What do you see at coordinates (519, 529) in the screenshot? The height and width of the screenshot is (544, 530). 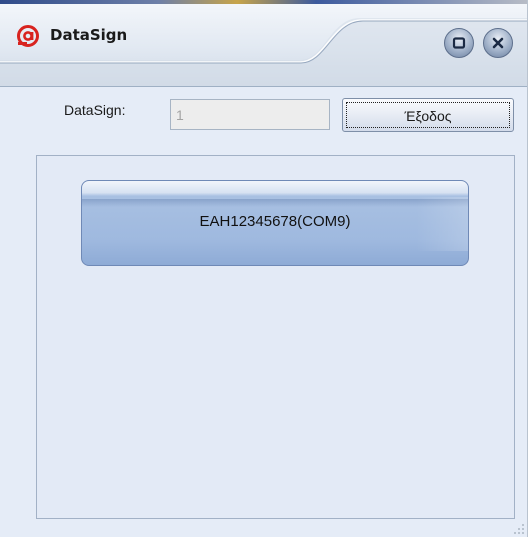 I see `resize-grip-icon` at bounding box center [519, 529].